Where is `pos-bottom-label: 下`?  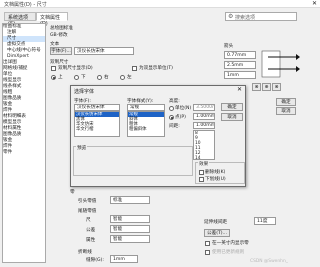 pos-bottom-label: 下 is located at coordinates (83, 77).